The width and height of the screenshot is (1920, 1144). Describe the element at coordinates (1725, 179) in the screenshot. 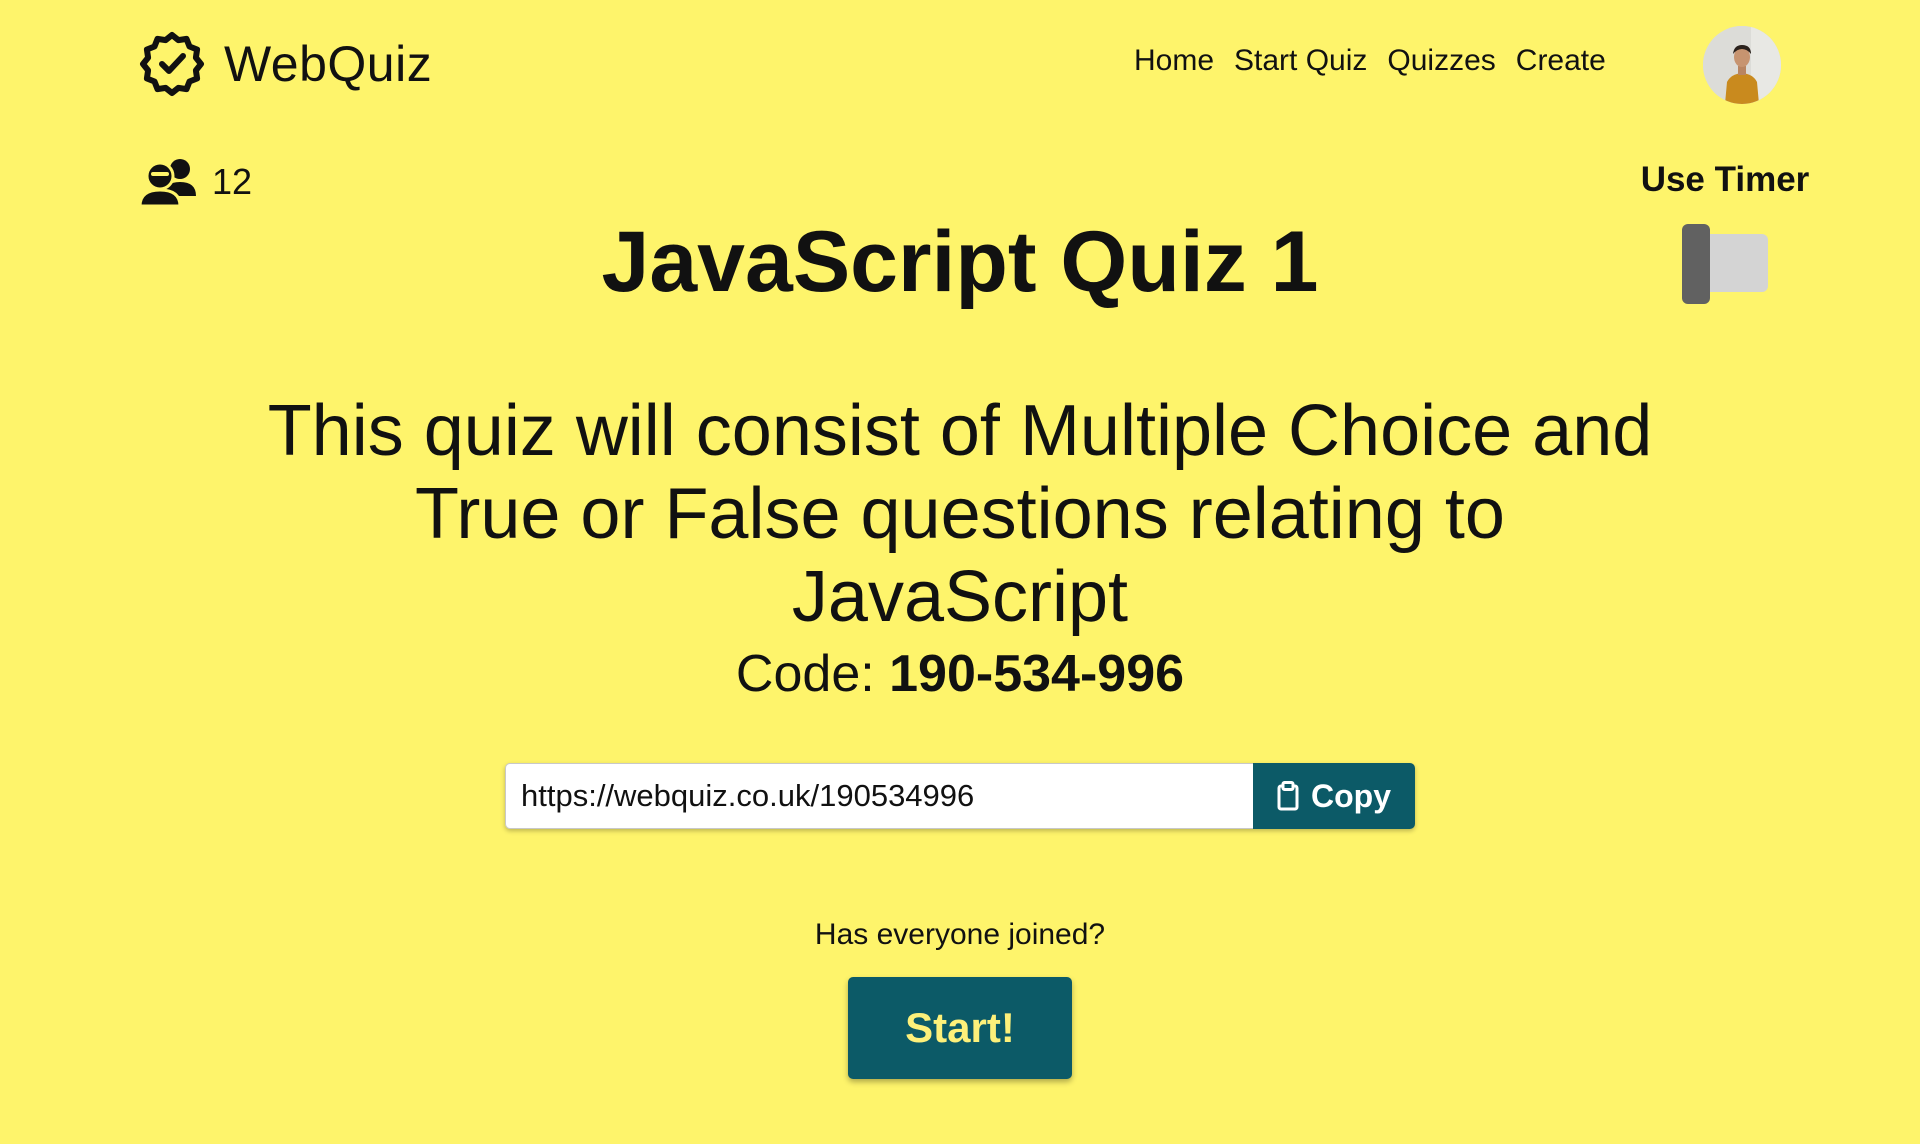

I see `timer-label: Use Timer` at that location.